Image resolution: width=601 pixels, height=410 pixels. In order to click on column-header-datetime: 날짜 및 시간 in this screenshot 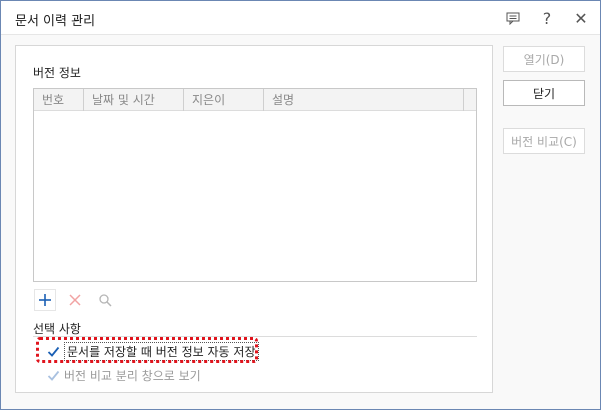, I will do `click(134, 100)`.